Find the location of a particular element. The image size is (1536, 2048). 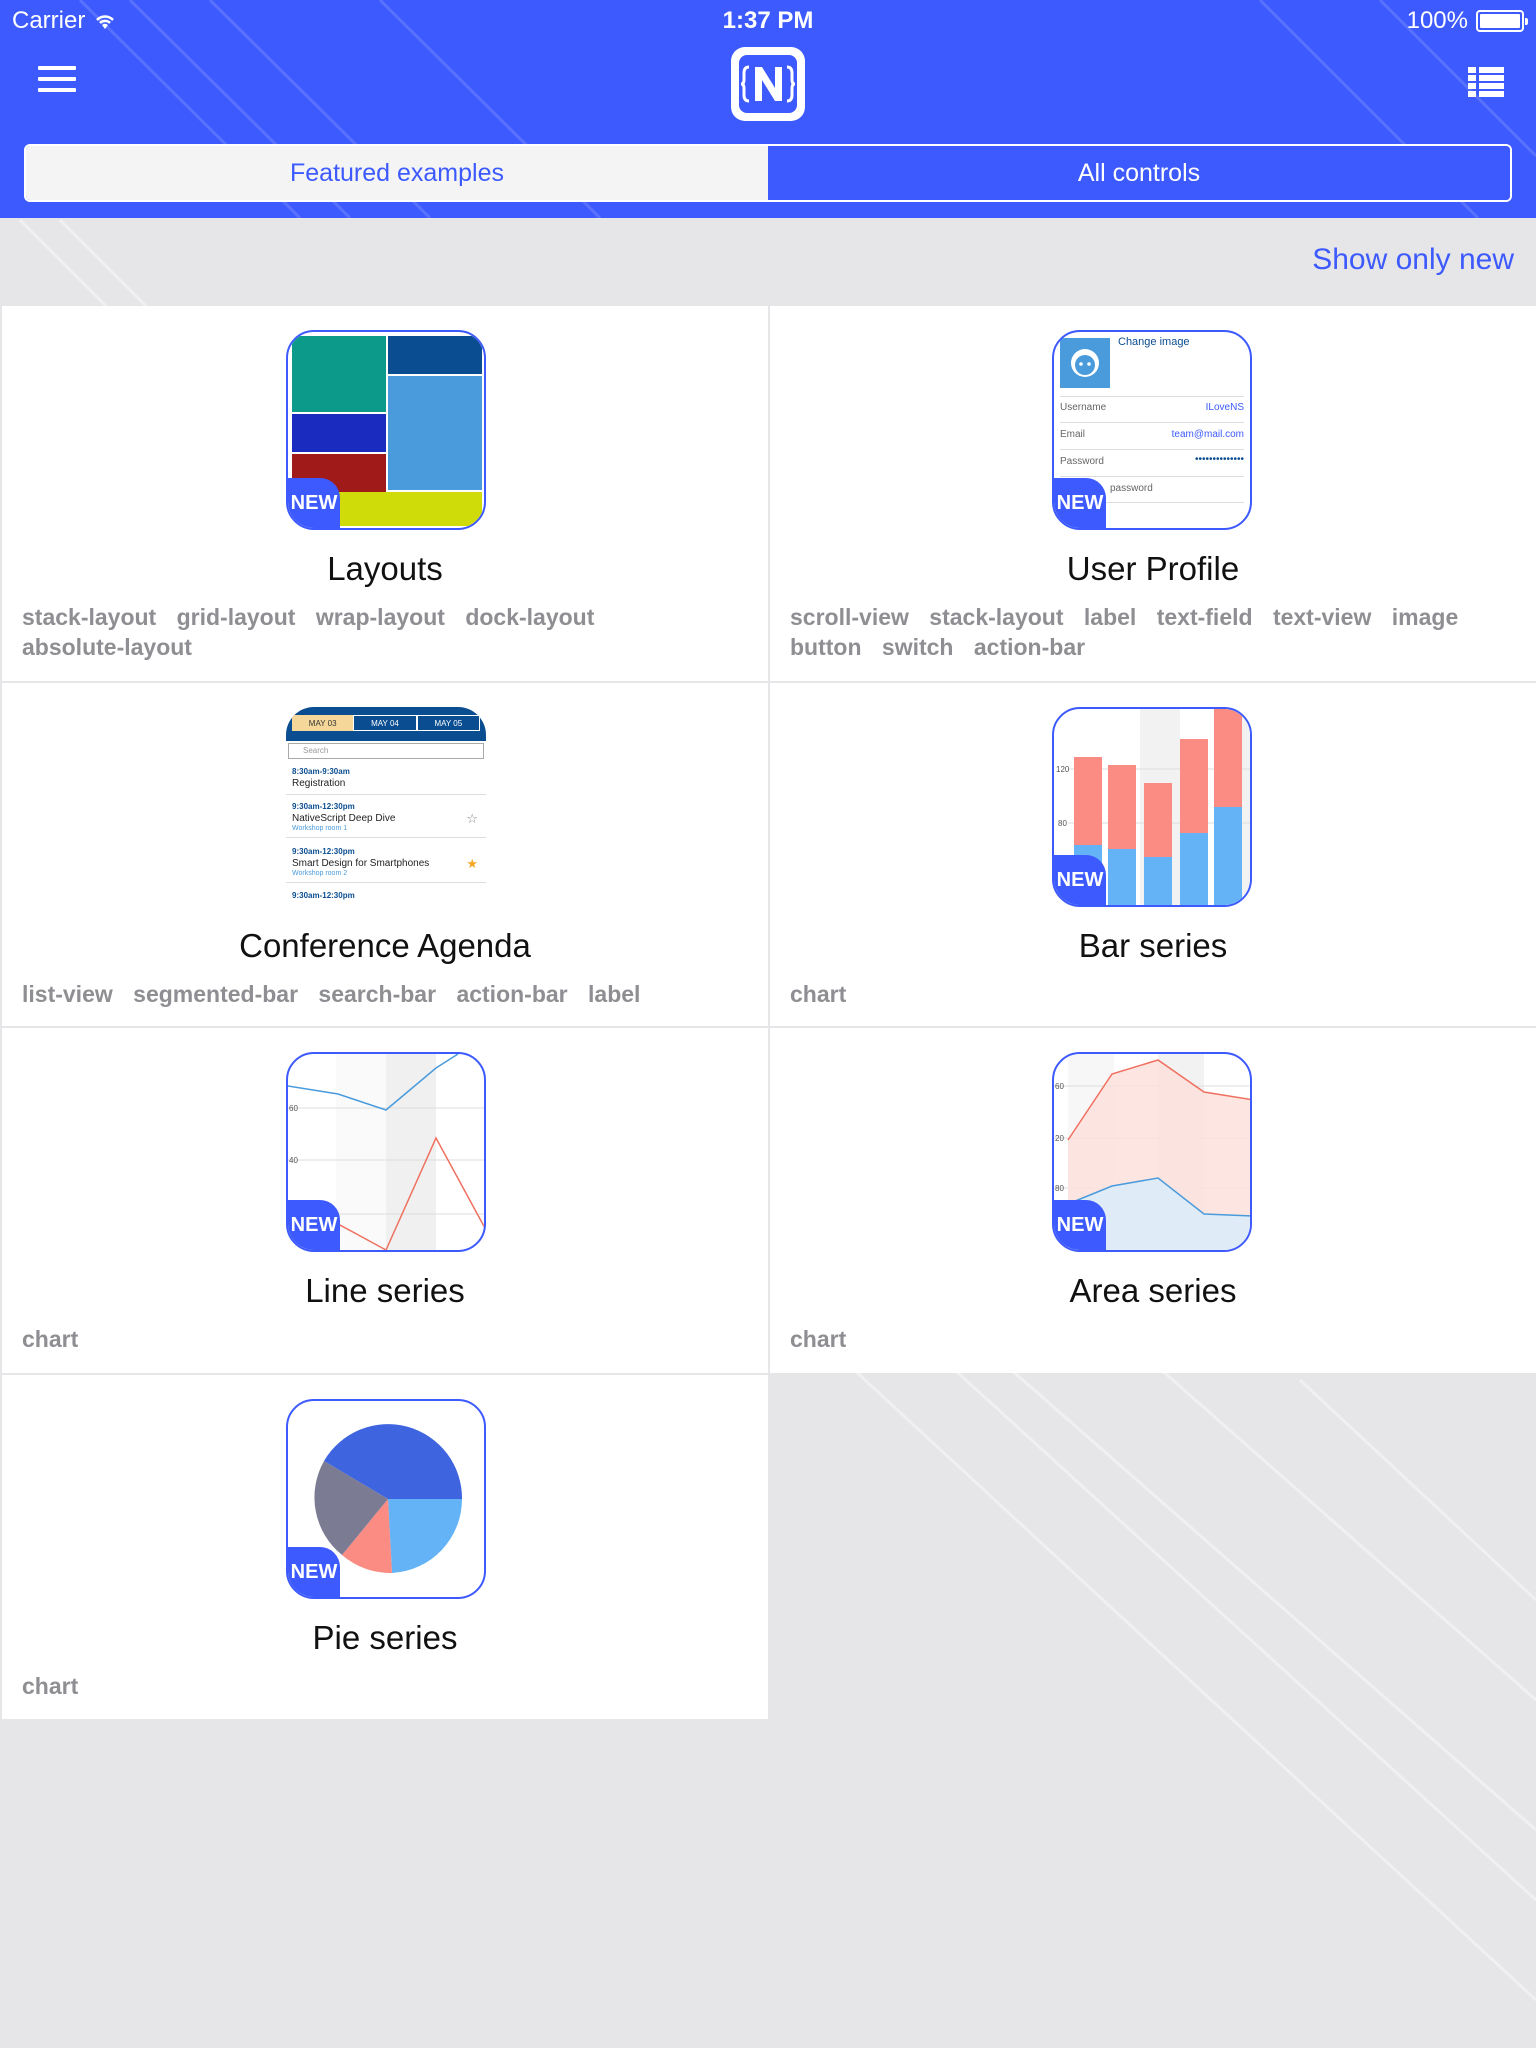

show-only-new-button: Show only new is located at coordinates (1413, 260).